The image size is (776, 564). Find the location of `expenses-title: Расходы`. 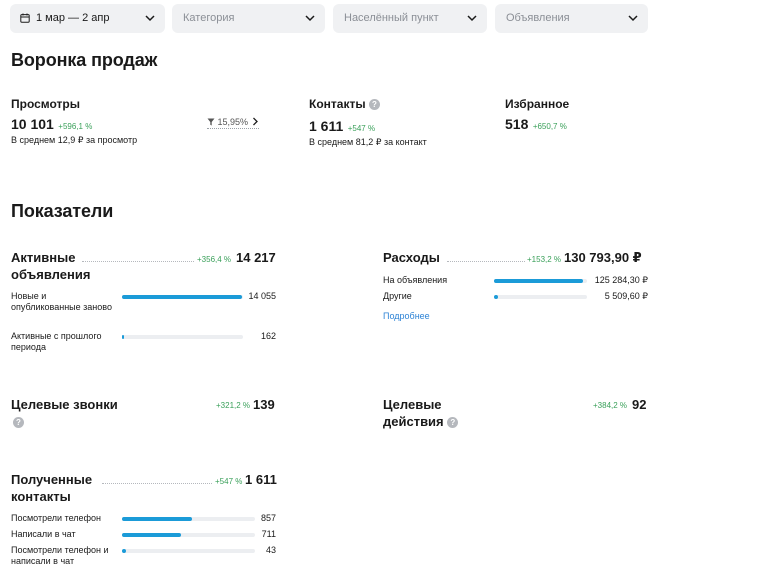

expenses-title: Расходы is located at coordinates (411, 257).